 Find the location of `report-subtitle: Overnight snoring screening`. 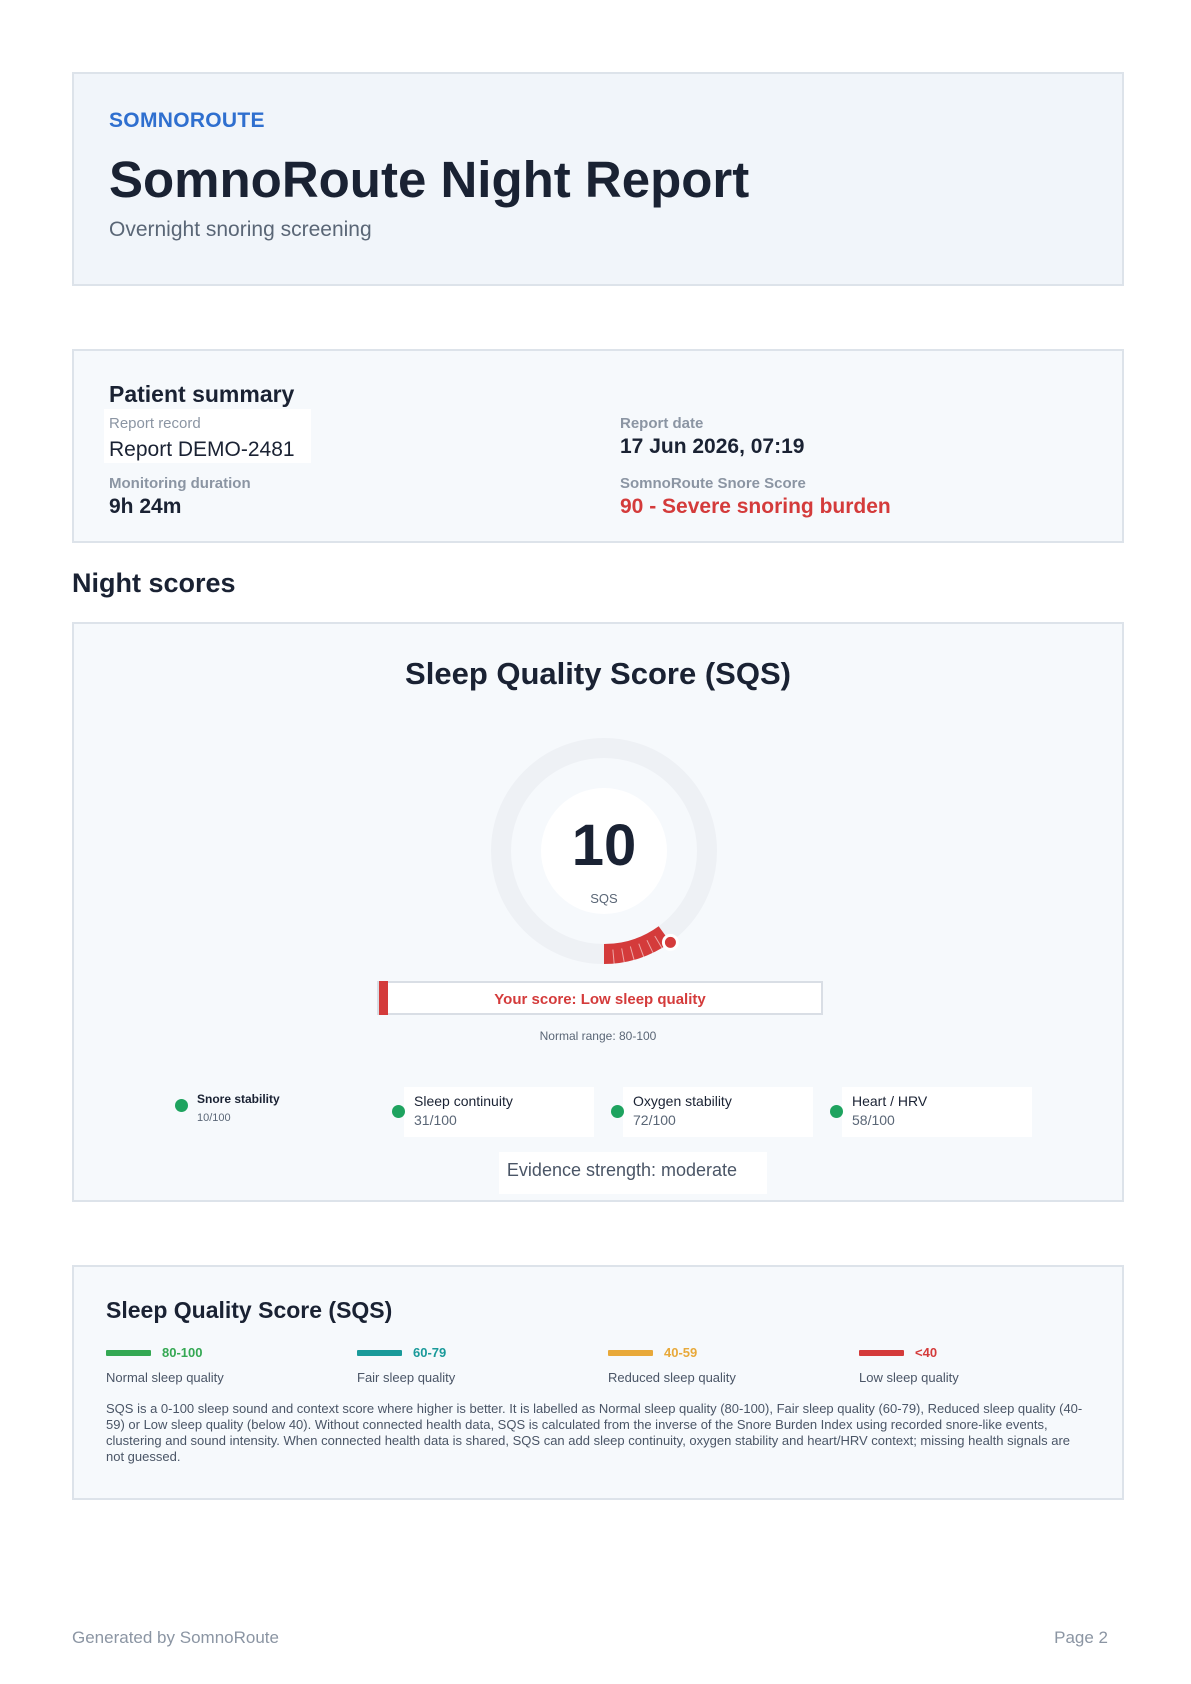

report-subtitle: Overnight snoring screening is located at coordinates (240, 229).